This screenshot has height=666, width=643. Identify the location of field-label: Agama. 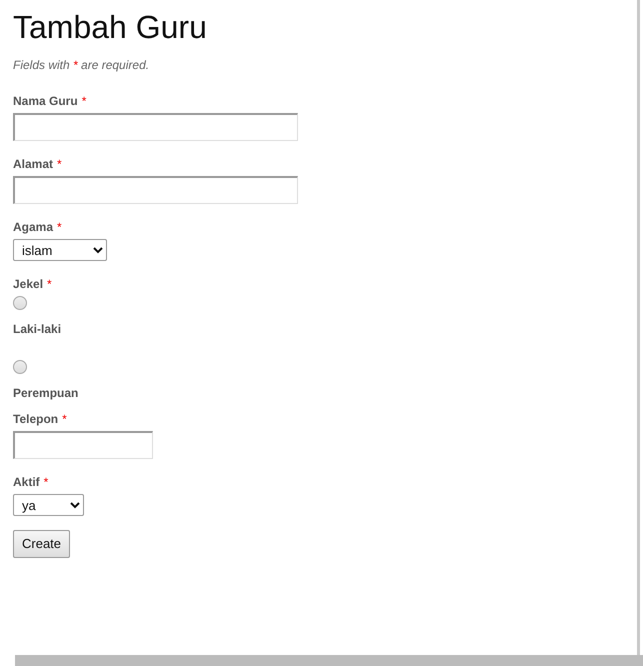
(33, 227).